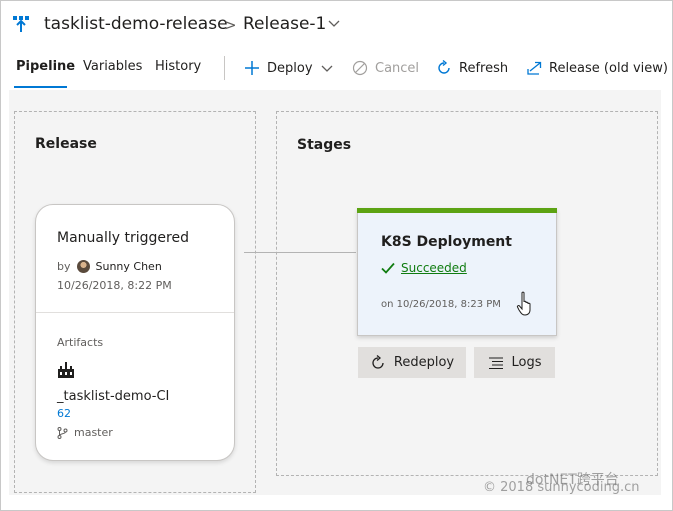 This screenshot has height=511, width=673. I want to click on release-pipeline-icon, so click(21, 24).